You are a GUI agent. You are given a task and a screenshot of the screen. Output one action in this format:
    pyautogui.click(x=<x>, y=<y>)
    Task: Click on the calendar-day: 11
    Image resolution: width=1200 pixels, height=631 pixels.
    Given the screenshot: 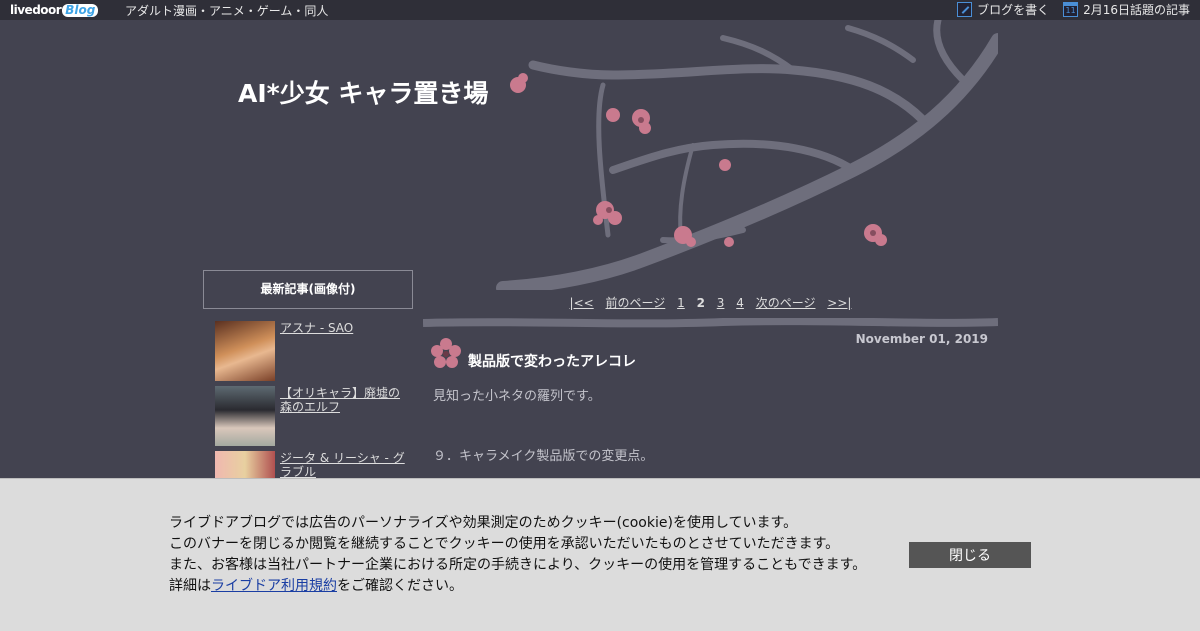 What is the action you would take?
    pyautogui.click(x=1070, y=10)
    